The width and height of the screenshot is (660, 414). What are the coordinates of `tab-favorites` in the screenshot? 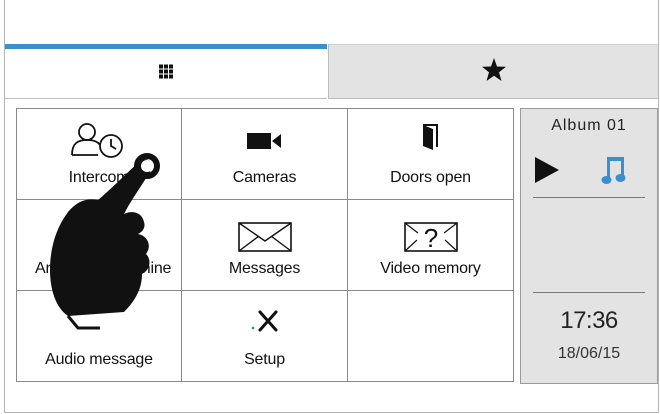 It's located at (493, 71).